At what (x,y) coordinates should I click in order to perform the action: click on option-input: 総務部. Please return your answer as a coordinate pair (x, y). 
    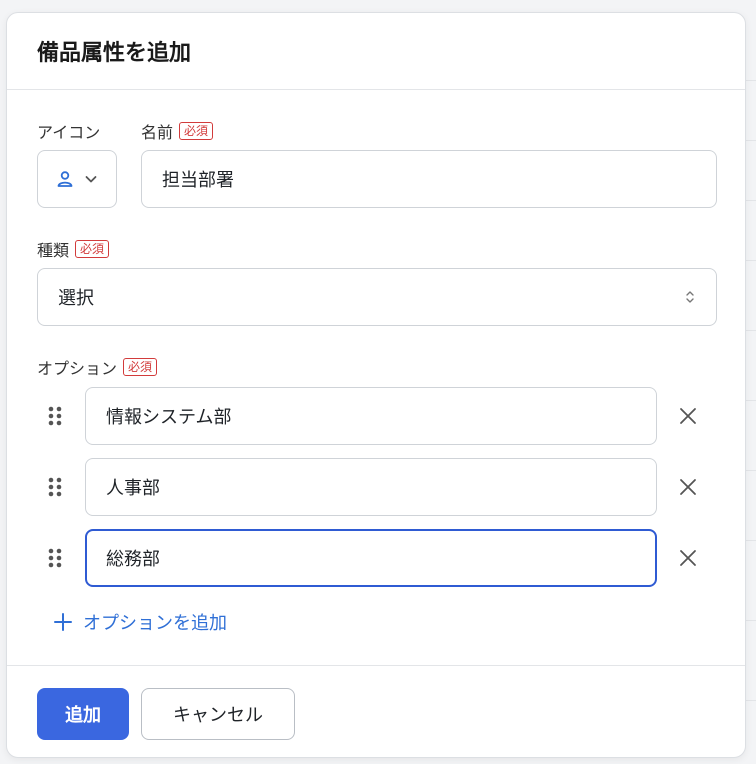
    Looking at the image, I should click on (371, 558).